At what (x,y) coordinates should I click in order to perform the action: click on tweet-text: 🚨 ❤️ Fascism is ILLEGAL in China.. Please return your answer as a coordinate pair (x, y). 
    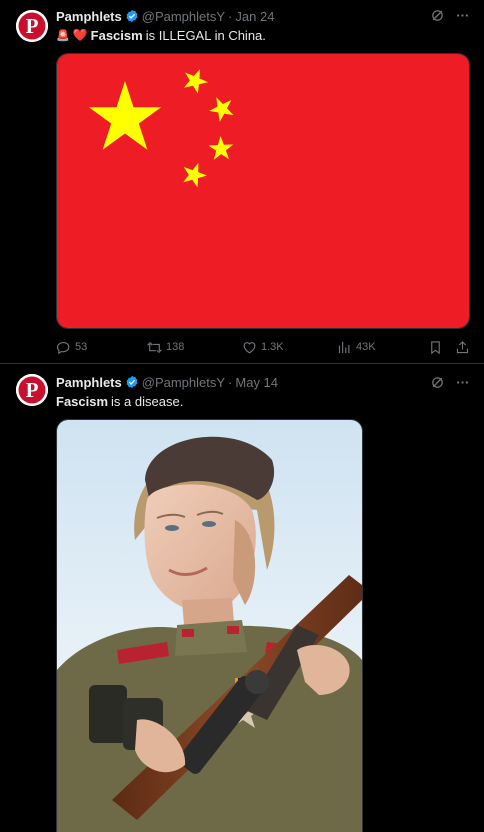
    Looking at the image, I should click on (161, 35).